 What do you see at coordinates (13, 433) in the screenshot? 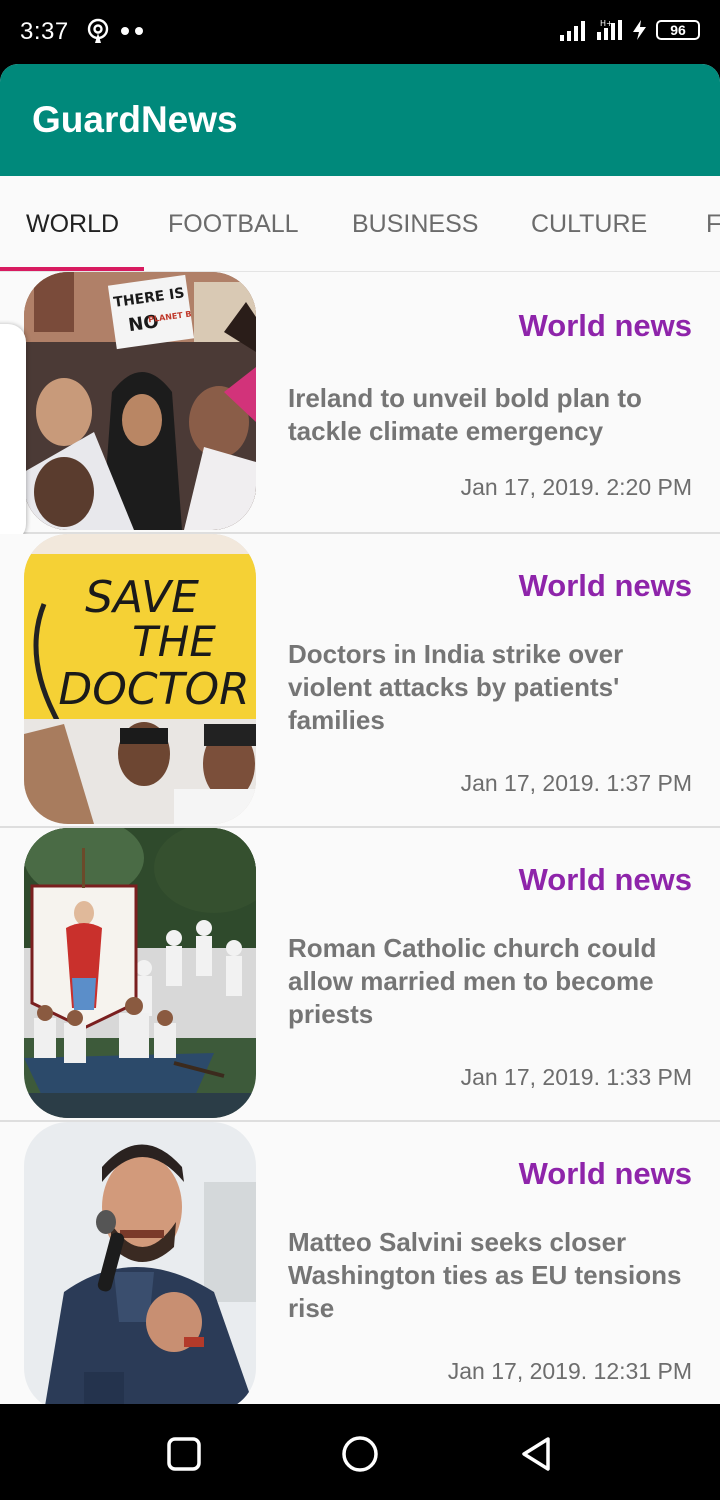
I see `edge-panel-handle` at bounding box center [13, 433].